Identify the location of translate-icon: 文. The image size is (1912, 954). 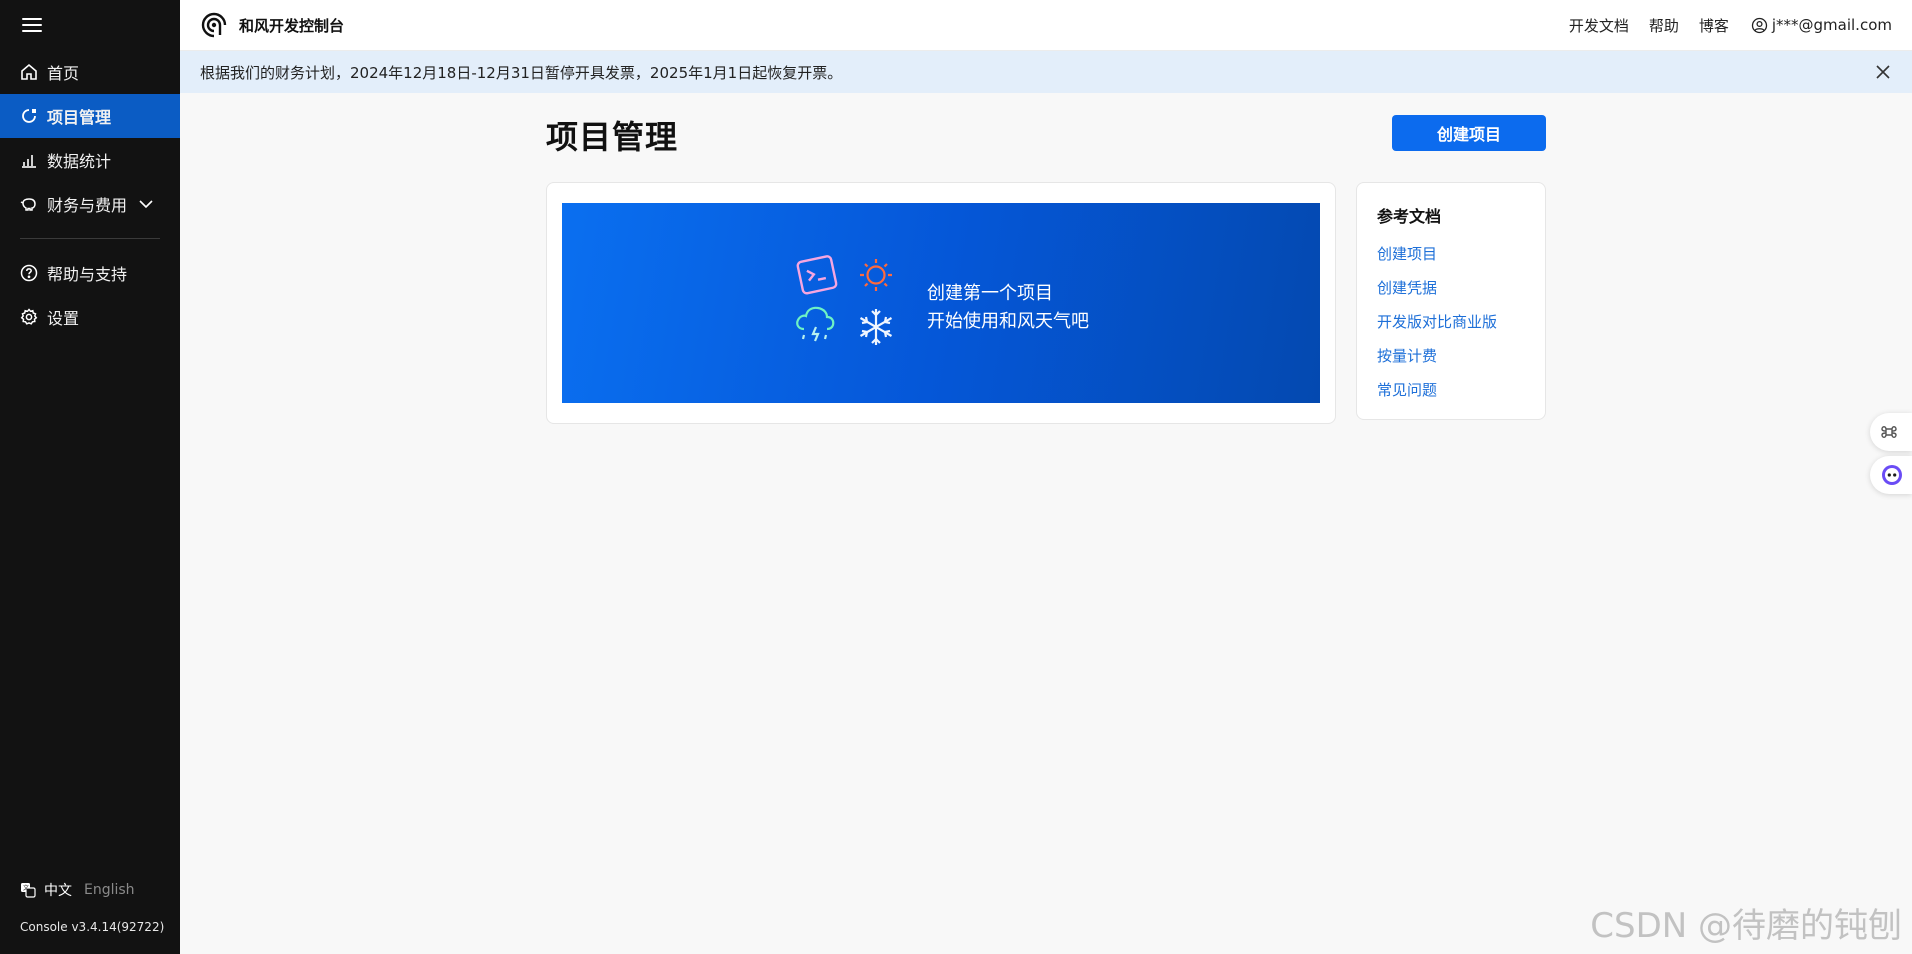
(28, 890).